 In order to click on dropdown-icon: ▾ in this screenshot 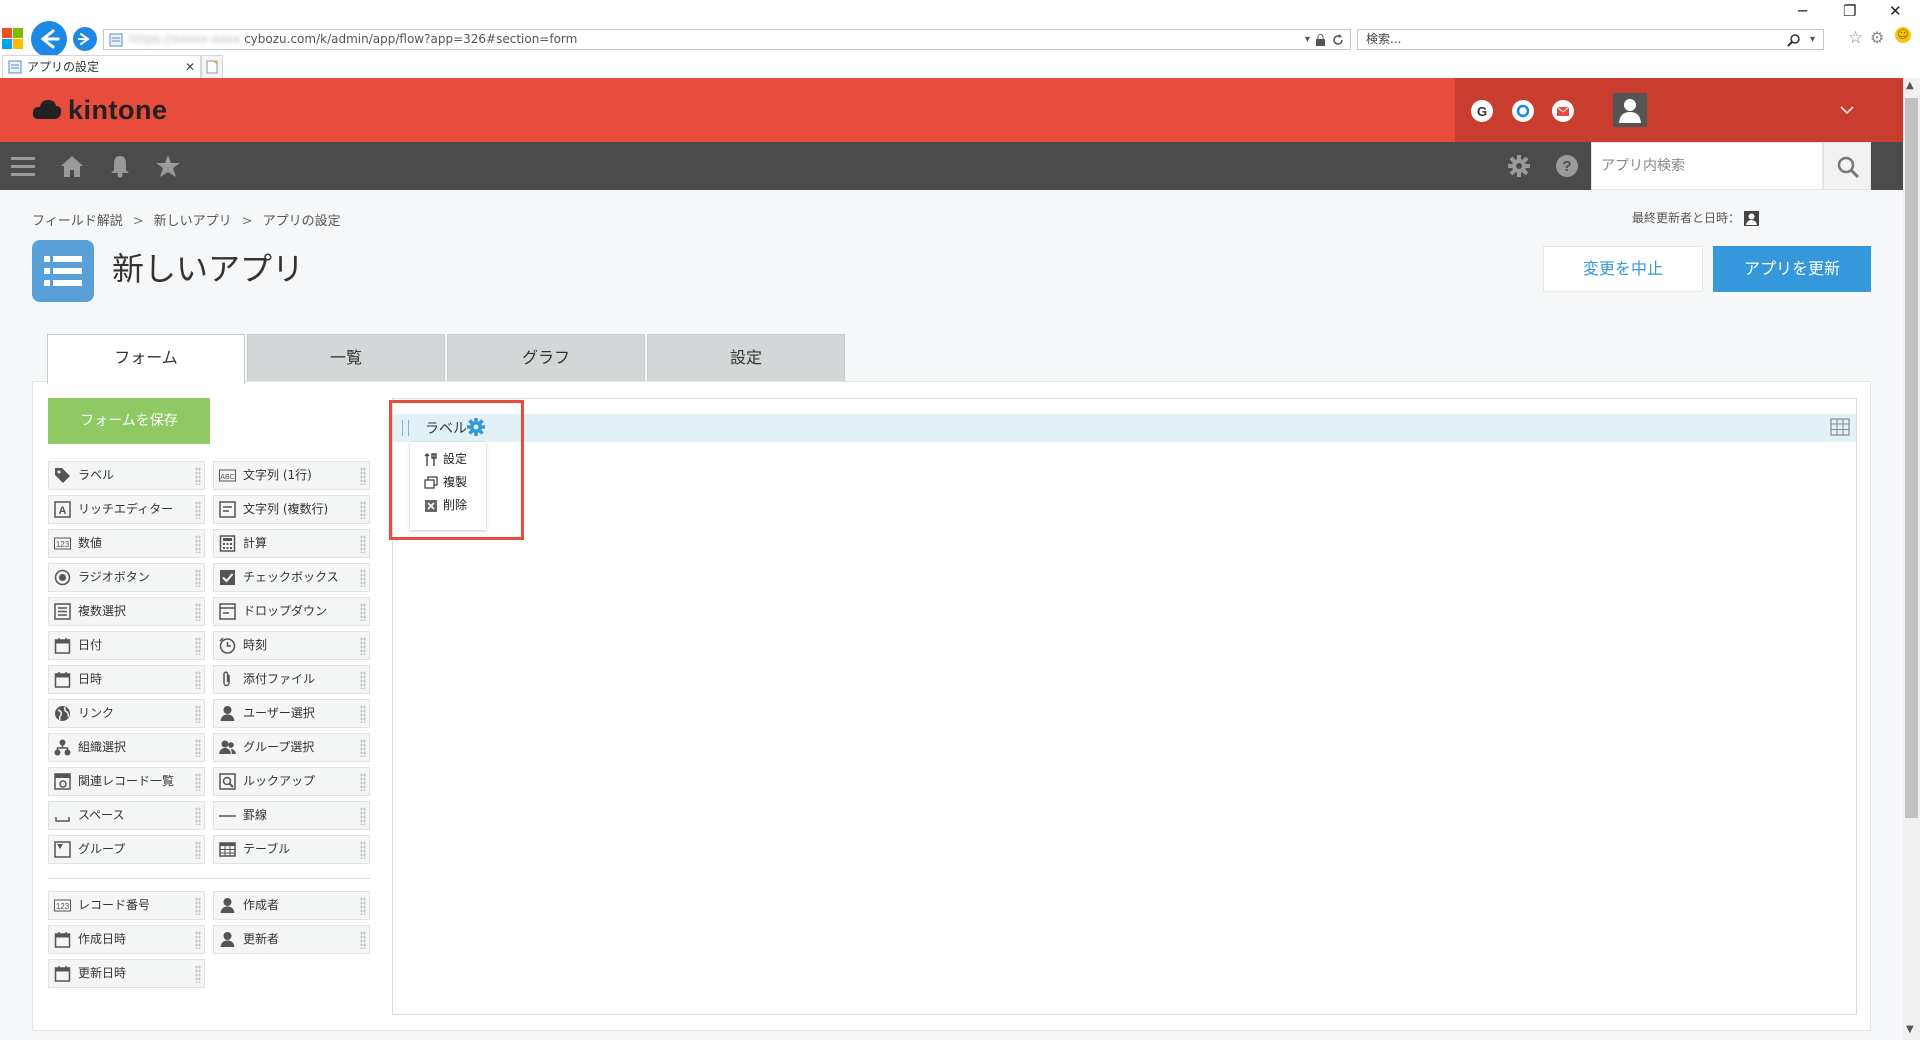, I will do `click(1307, 39)`.